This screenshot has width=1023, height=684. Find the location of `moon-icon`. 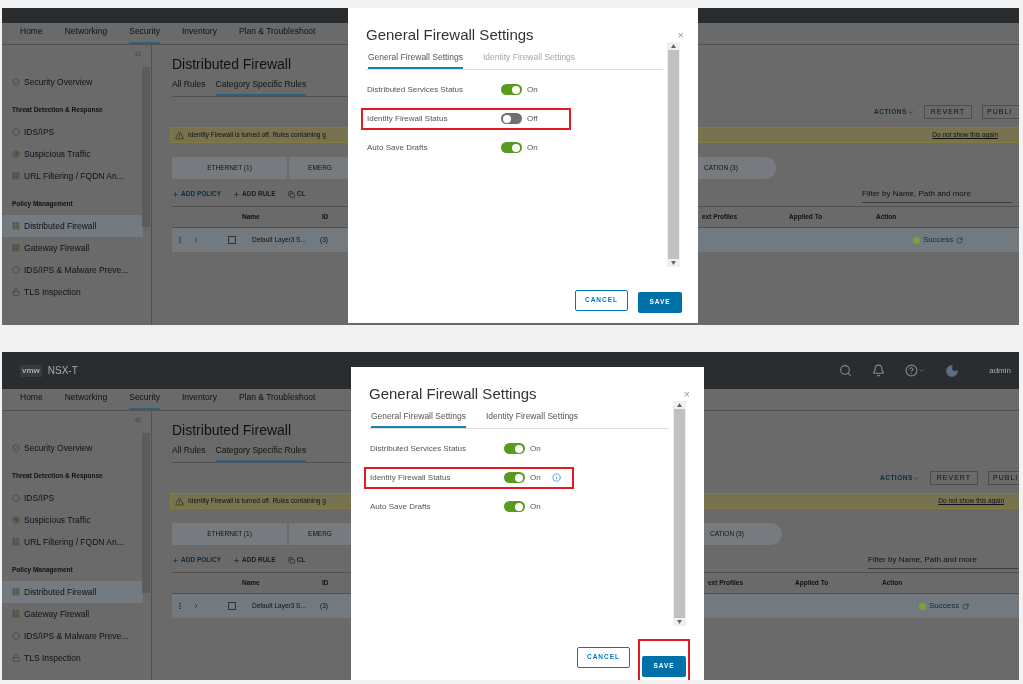

moon-icon is located at coordinates (952, 370).